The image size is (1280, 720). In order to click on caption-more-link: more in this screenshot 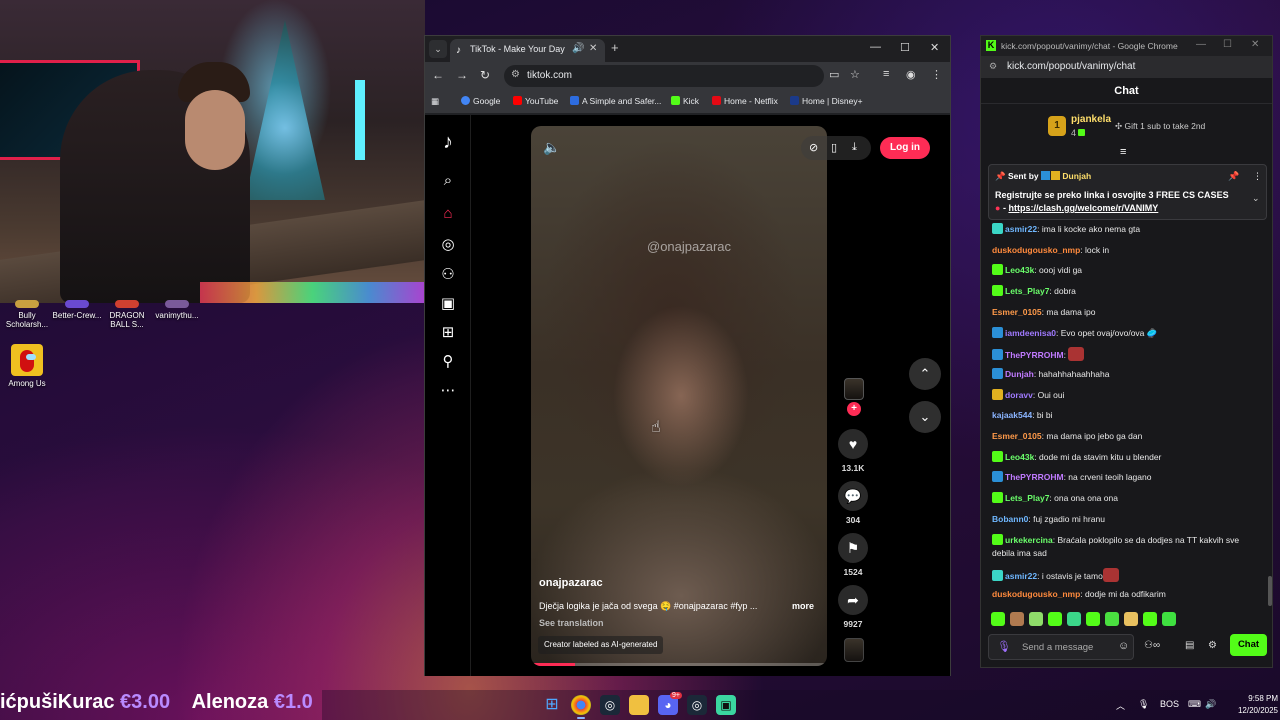, I will do `click(803, 606)`.